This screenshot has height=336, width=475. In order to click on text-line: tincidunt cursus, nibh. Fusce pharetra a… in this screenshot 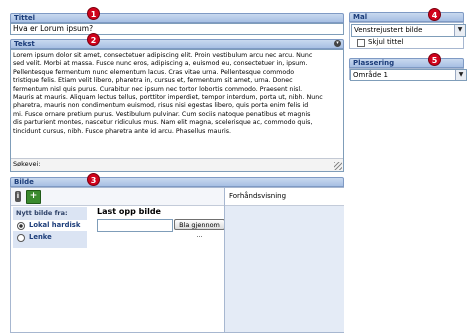, I will do `click(122, 131)`.